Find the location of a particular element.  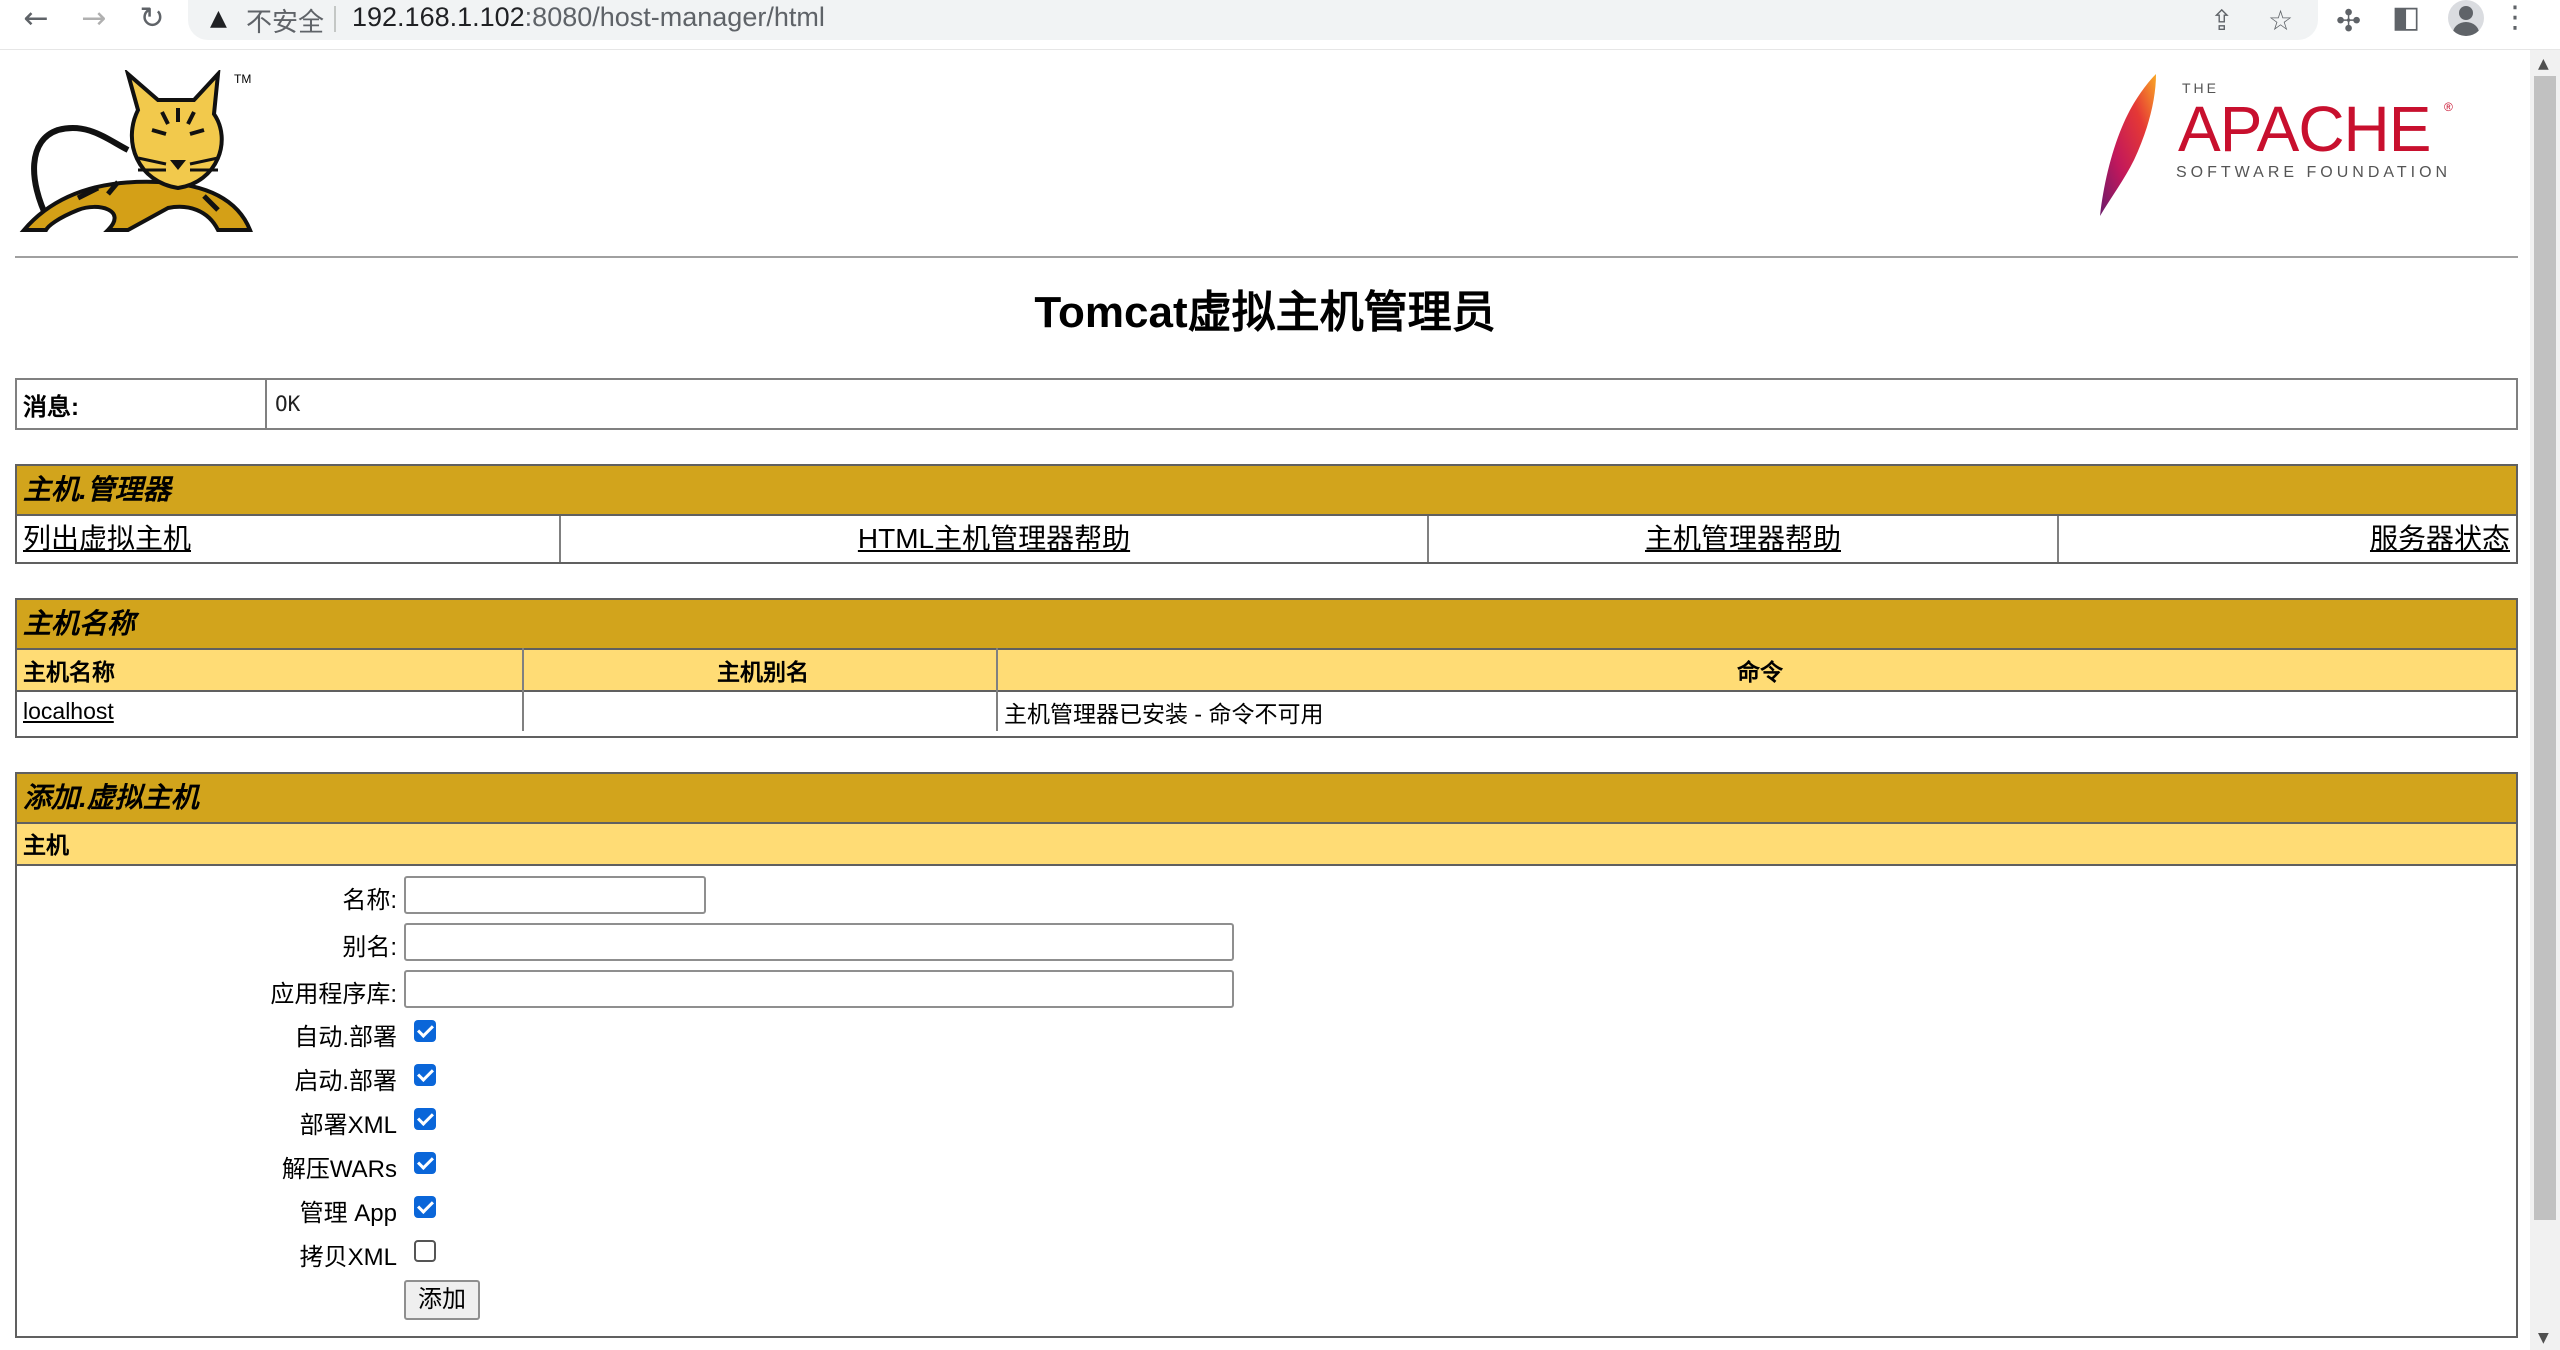

host-aliases-cell is located at coordinates (760, 710).